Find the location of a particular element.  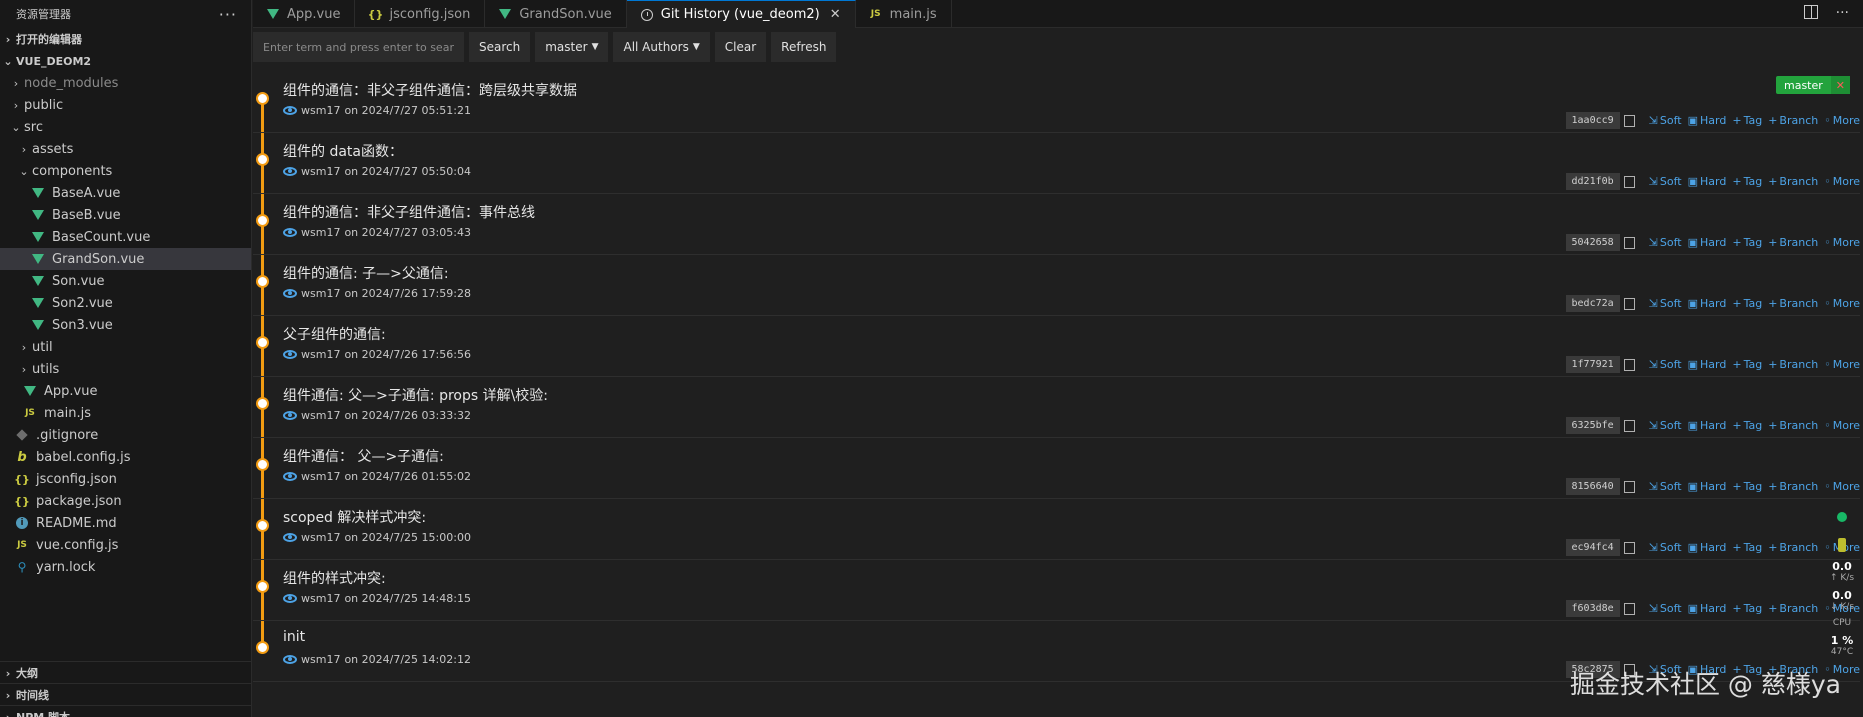

tree-item: JS main.js is located at coordinates (125, 413).